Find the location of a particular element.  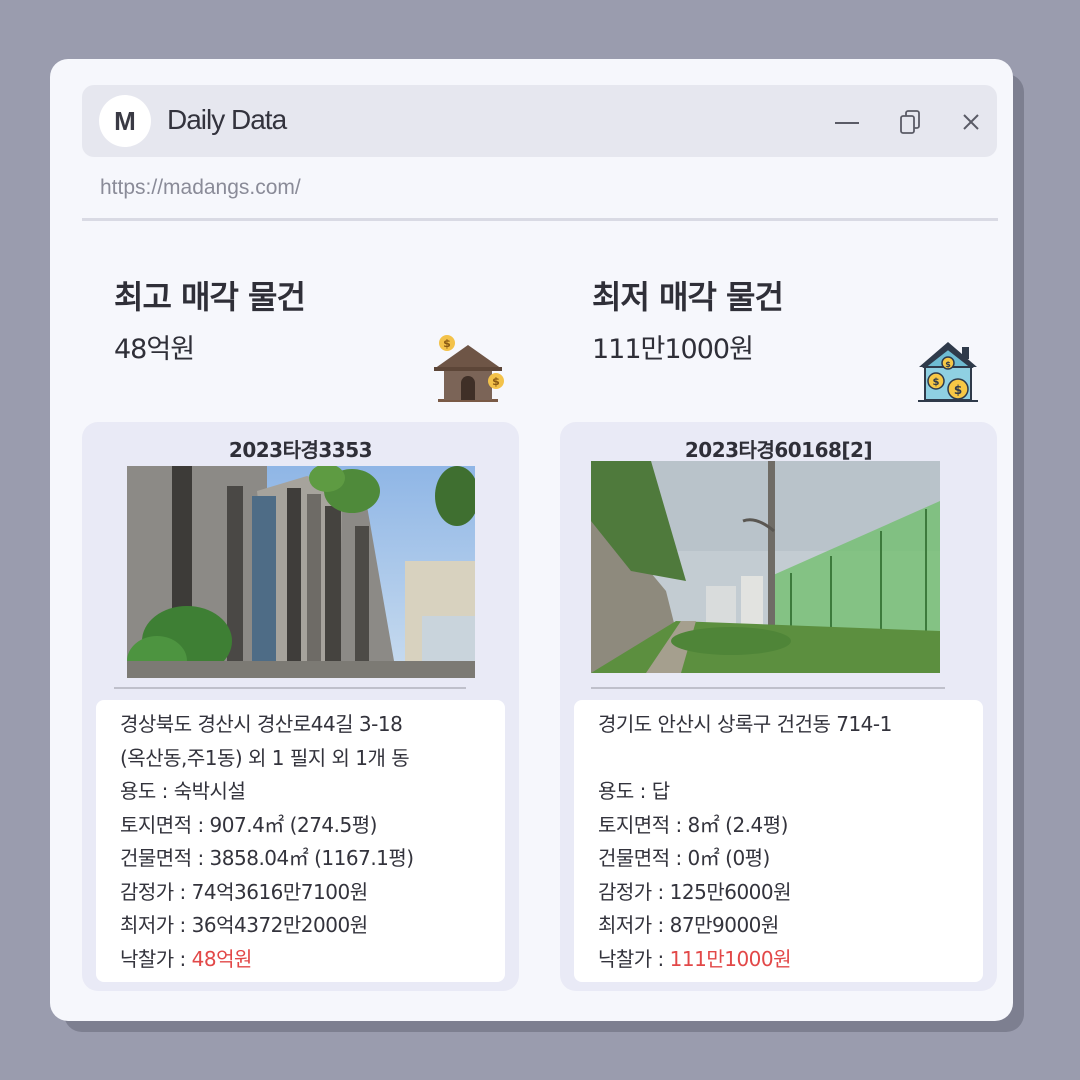

winning-bid: 낙찰가 : 111만1000원 is located at coordinates (790, 960).